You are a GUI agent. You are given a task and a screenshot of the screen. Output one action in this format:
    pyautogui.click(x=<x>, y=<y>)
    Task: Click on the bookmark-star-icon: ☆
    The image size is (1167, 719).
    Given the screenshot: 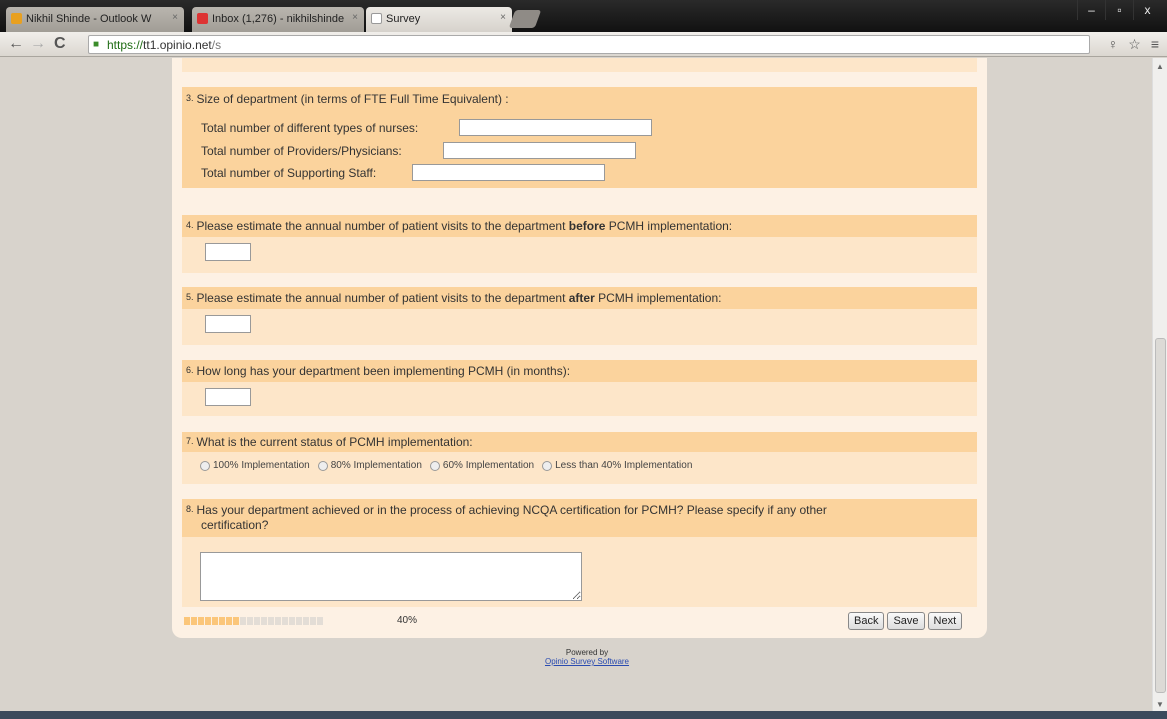 What is the action you would take?
    pyautogui.click(x=1134, y=44)
    